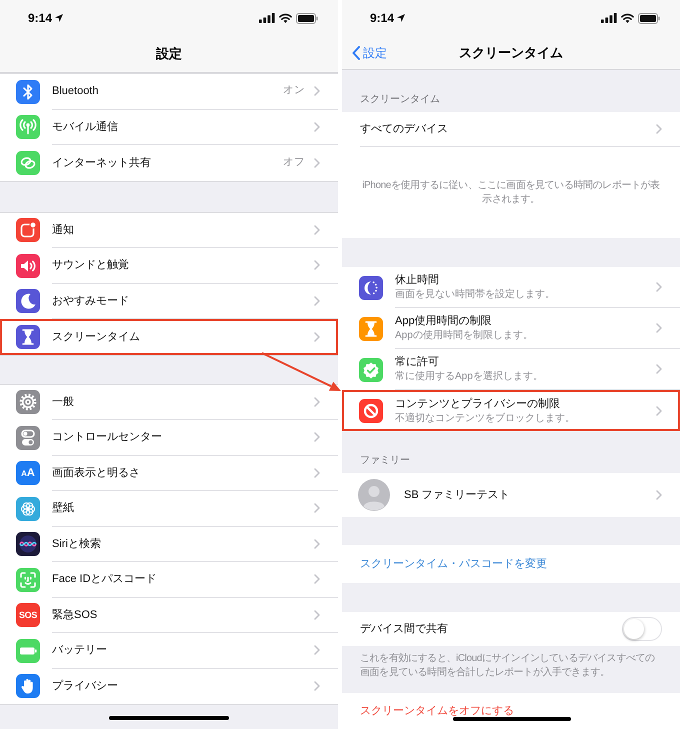  Describe the element at coordinates (511, 129) in the screenshot. I see `list-row: すべてのデバイス` at that location.